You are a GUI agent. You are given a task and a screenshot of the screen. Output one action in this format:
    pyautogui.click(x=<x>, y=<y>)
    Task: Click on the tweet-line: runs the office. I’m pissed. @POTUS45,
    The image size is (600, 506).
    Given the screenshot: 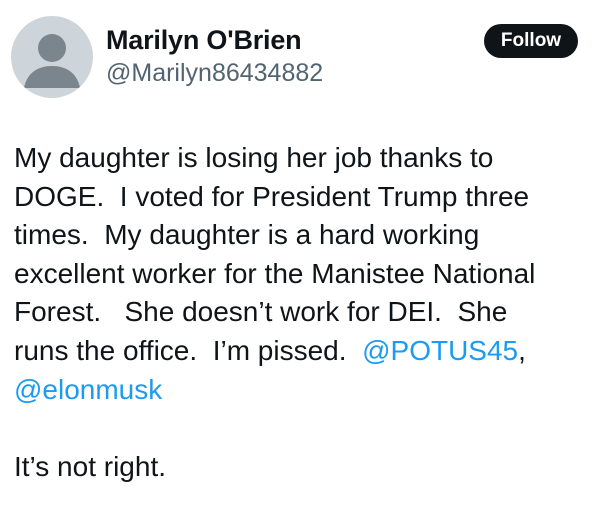 What is the action you would take?
    pyautogui.click(x=304, y=351)
    